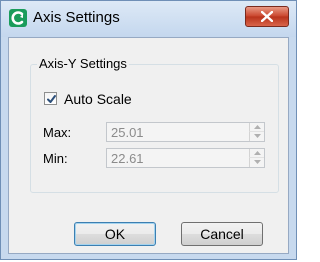 Image resolution: width=320 pixels, height=262 pixels. I want to click on title-bar: Axis Settings, so click(148, 19).